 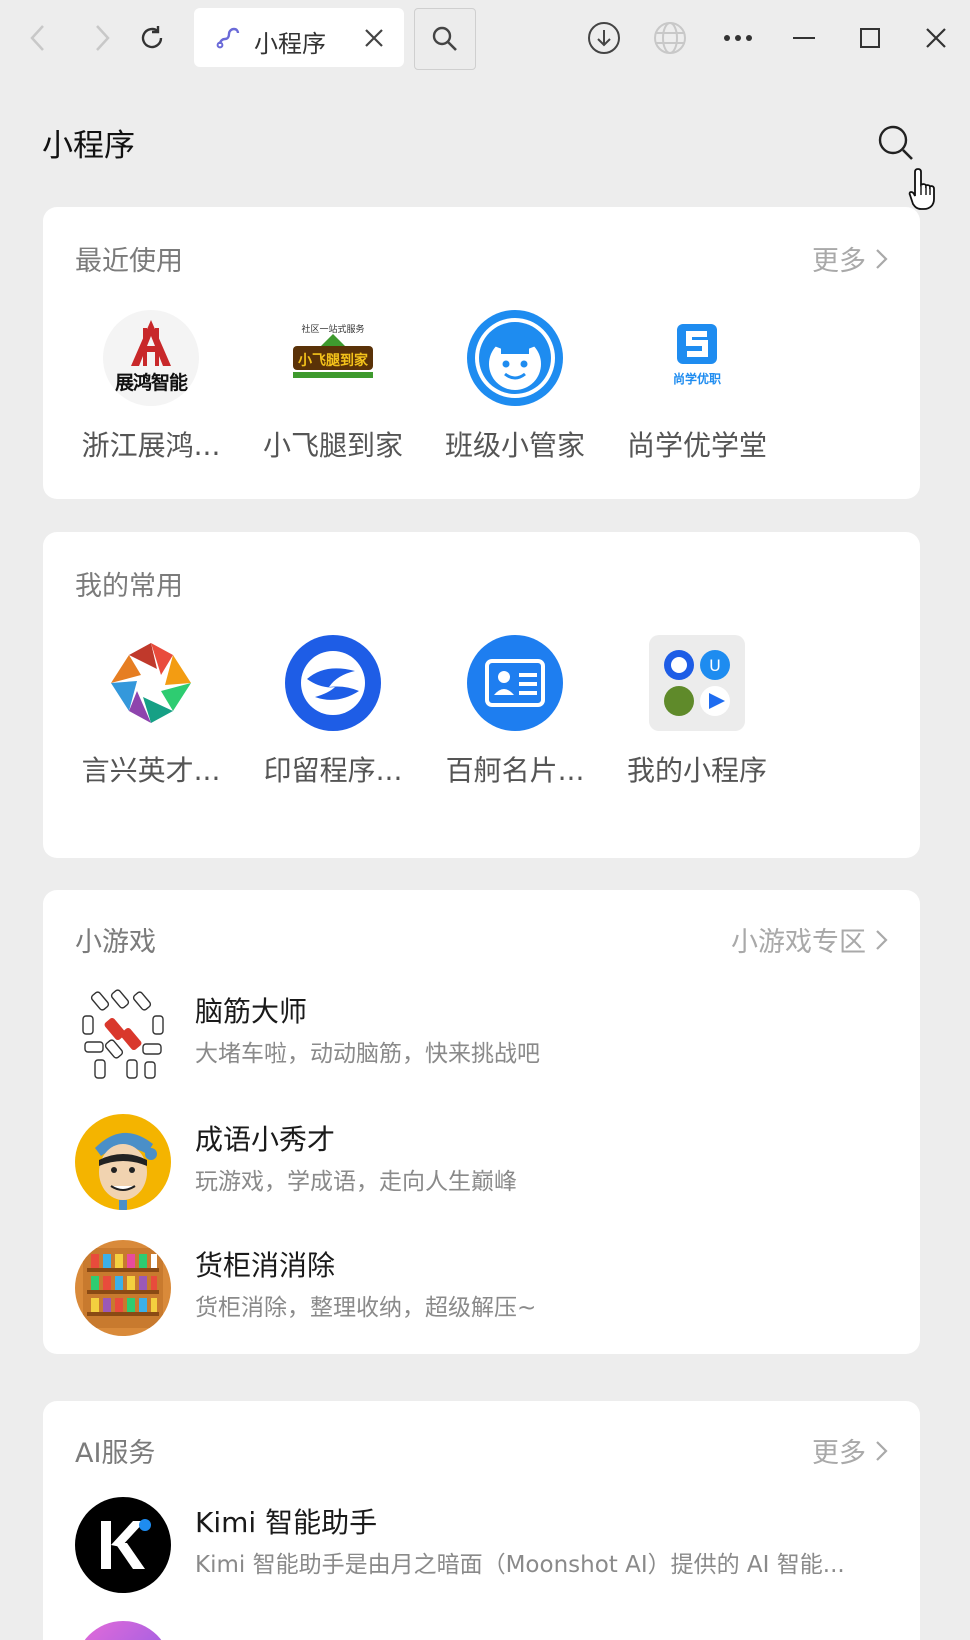 What do you see at coordinates (374, 40) in the screenshot?
I see `close-tab-icon` at bounding box center [374, 40].